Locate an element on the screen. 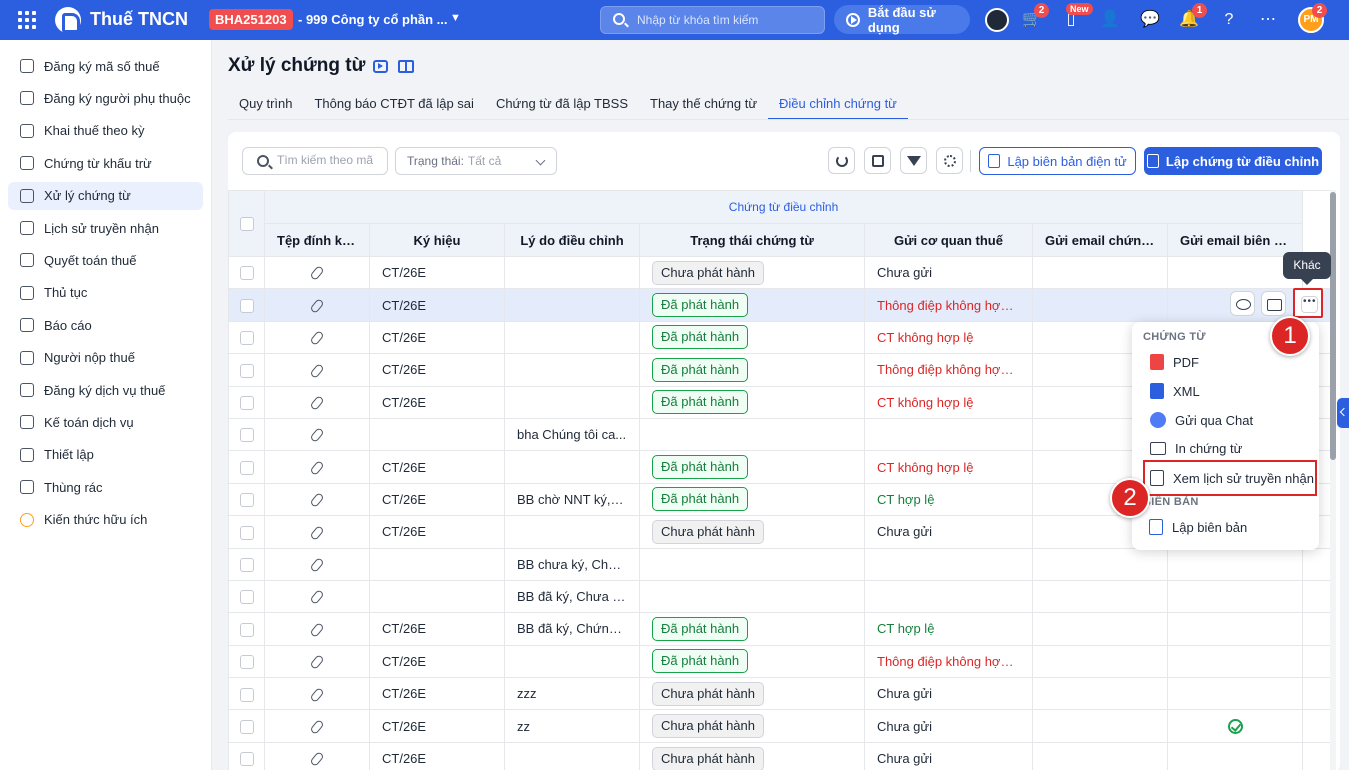 This screenshot has height=770, width=1349. sidebar-item-3: Chứng từ khấu trừ is located at coordinates (105, 163).